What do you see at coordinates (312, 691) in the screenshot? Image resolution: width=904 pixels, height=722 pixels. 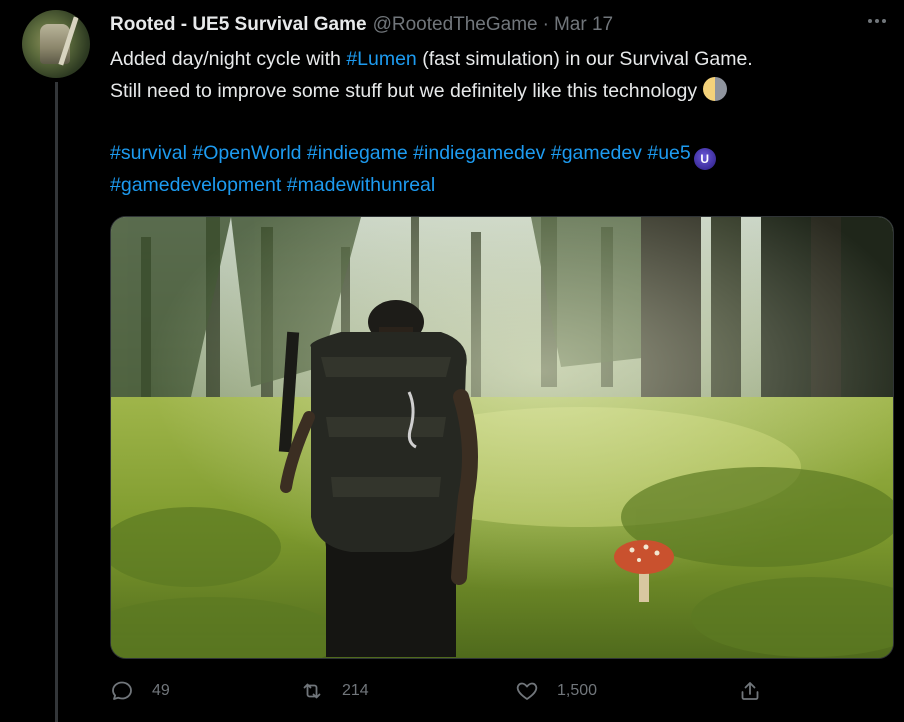 I see `retweet-icon` at bounding box center [312, 691].